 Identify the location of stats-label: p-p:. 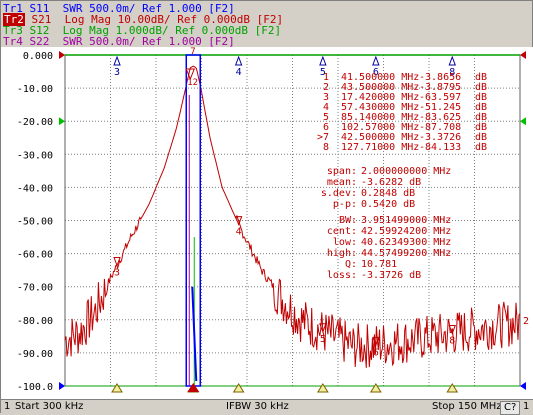
(345, 204).